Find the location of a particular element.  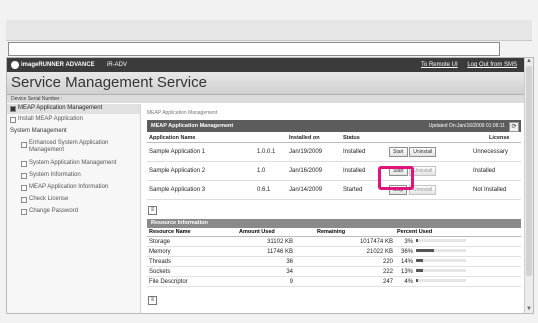

app-version: 0.6.1 is located at coordinates (271, 190).